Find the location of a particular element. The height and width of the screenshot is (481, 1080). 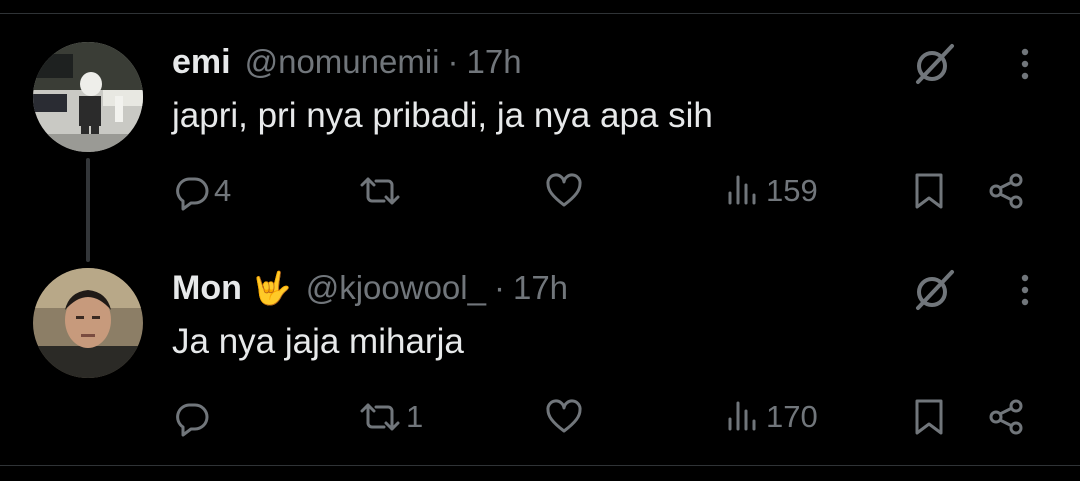

top-divider is located at coordinates (540, 13).